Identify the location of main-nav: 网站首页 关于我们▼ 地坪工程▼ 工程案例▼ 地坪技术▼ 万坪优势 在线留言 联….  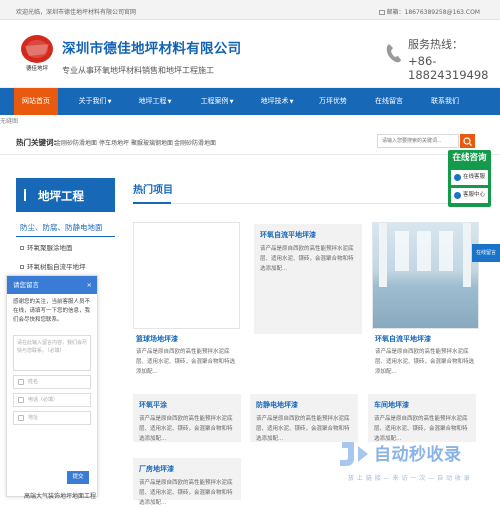
(250, 101).